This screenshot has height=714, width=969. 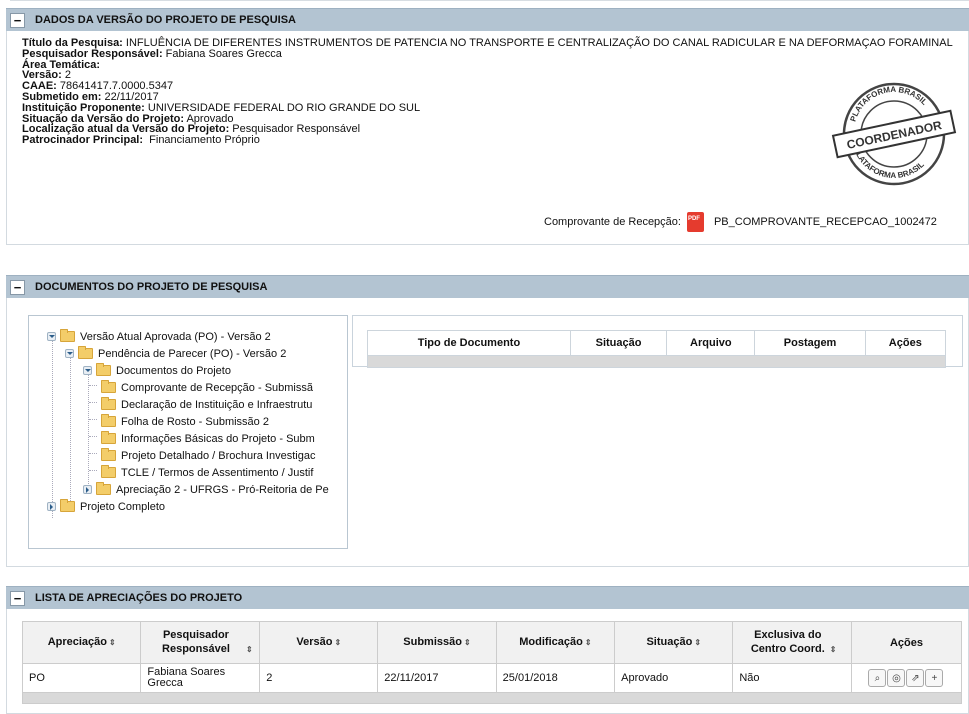 What do you see at coordinates (218, 438) in the screenshot?
I see `tree-node-label: Informações Básicas do Projeto - Subm` at bounding box center [218, 438].